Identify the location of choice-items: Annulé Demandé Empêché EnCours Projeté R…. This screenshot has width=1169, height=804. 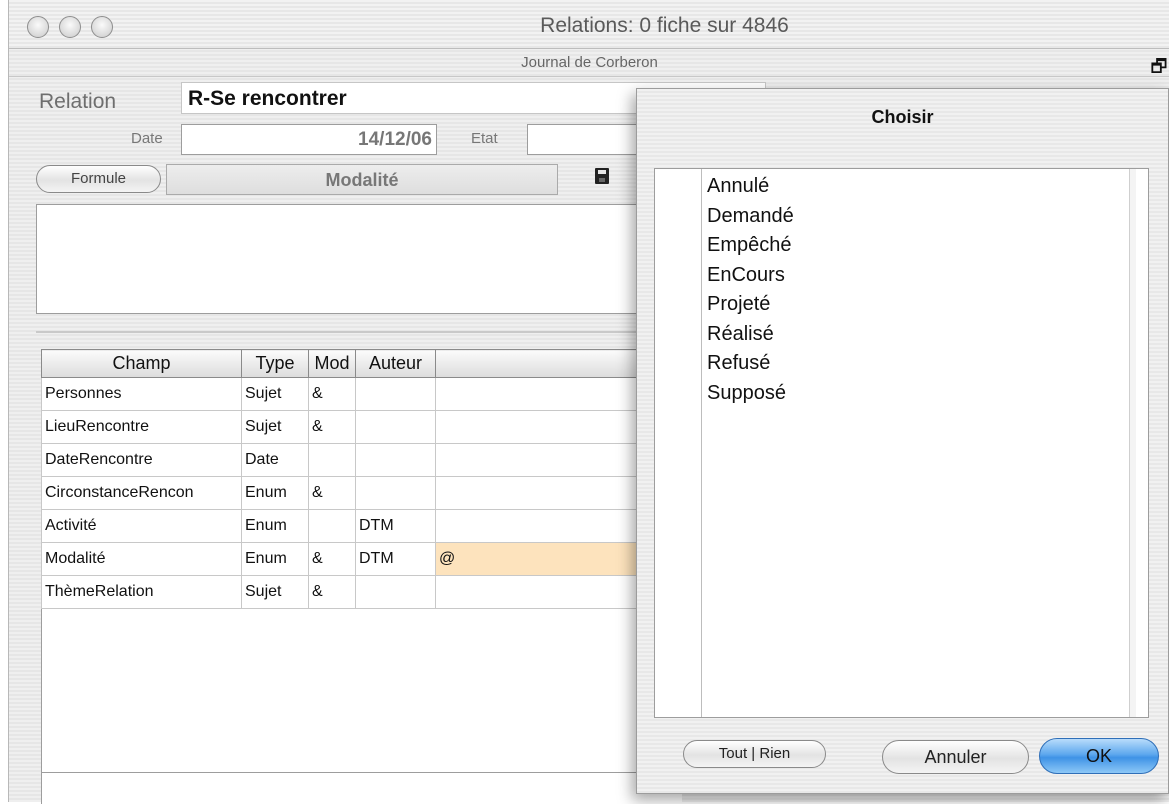
(750, 290).